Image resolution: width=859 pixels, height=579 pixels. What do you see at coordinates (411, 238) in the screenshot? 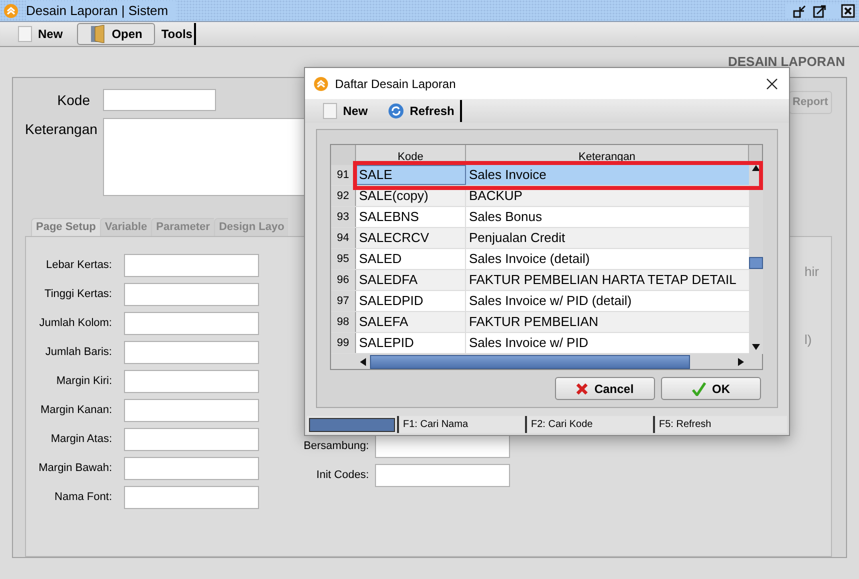
I see `table-cell: SALECRCV` at bounding box center [411, 238].